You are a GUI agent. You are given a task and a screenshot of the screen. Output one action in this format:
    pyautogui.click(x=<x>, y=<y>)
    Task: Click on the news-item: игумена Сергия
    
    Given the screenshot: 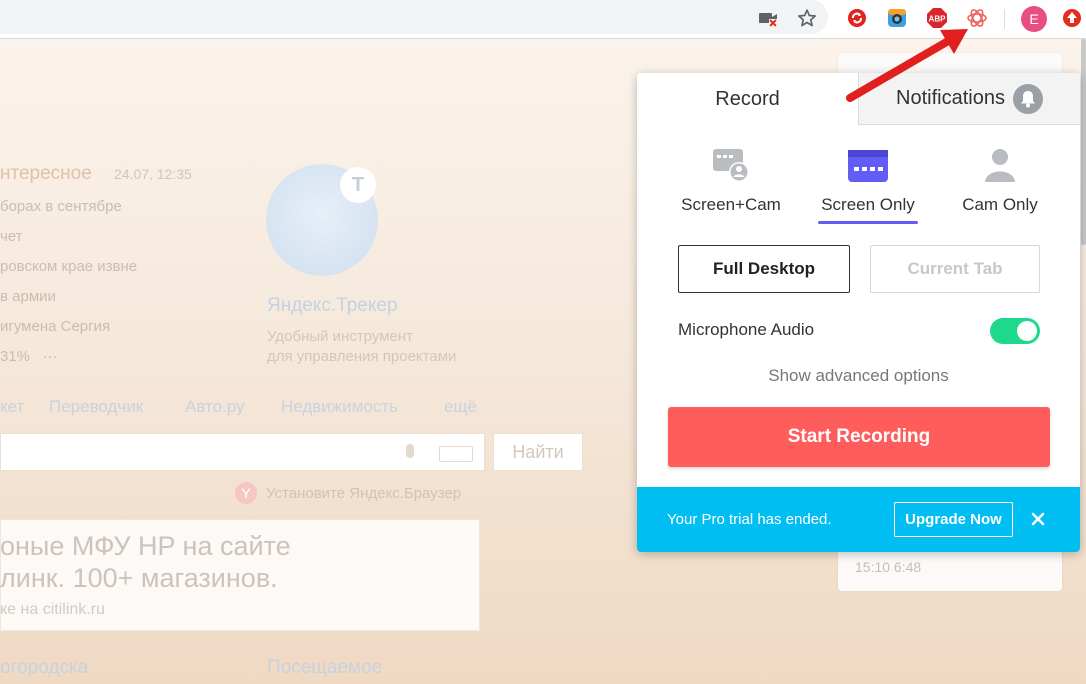 What is the action you would take?
    pyautogui.click(x=55, y=326)
    